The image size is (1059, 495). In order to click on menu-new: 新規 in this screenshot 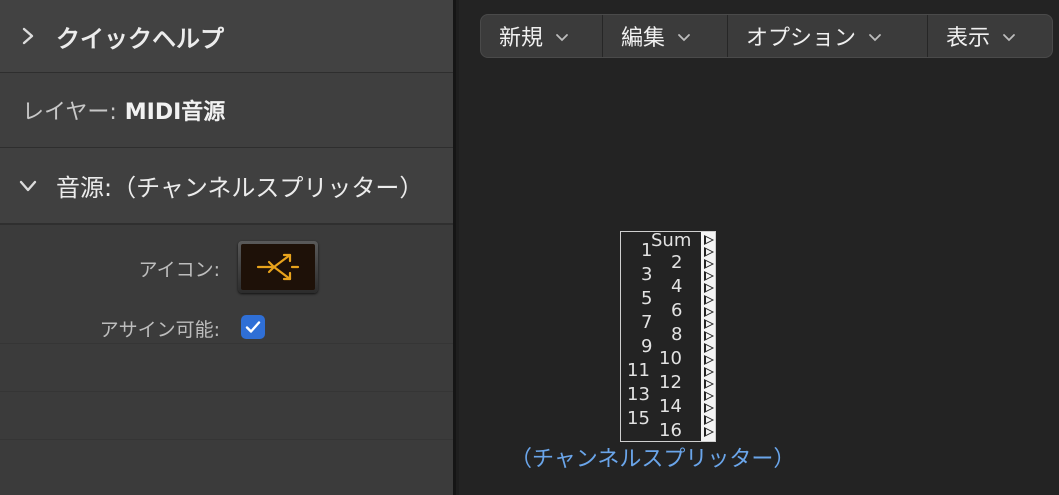, I will do `click(542, 36)`.